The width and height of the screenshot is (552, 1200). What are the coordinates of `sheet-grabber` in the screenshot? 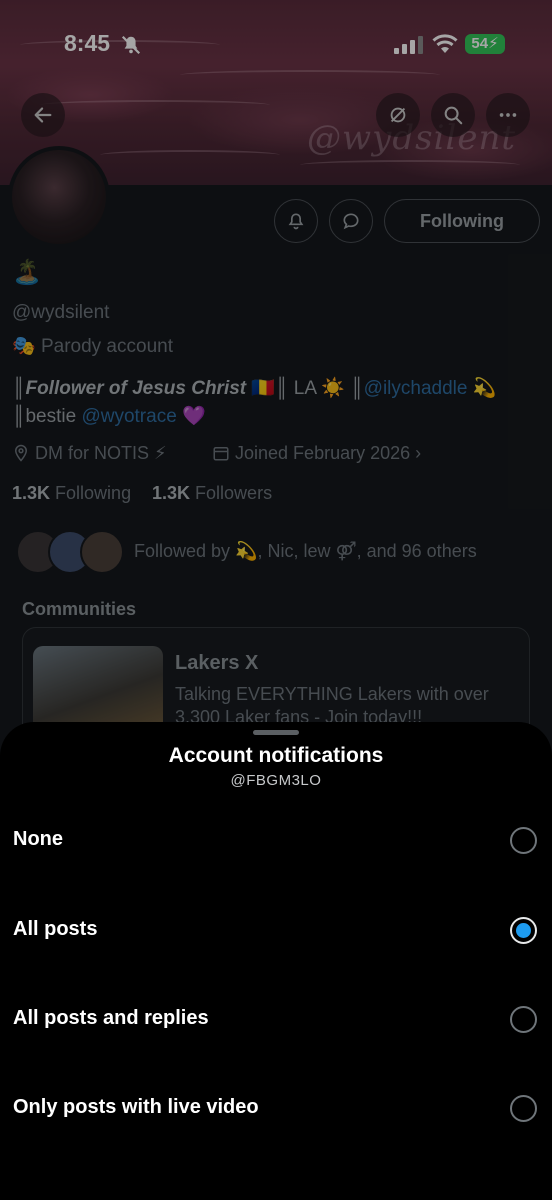 It's located at (276, 732).